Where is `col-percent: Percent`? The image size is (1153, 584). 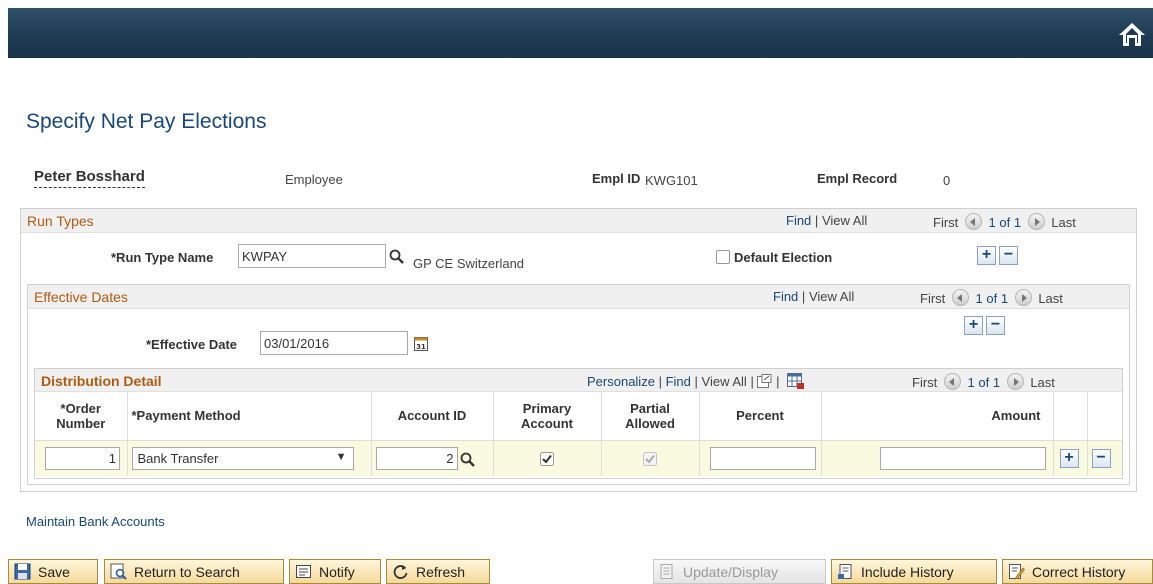
col-percent: Percent is located at coordinates (760, 416).